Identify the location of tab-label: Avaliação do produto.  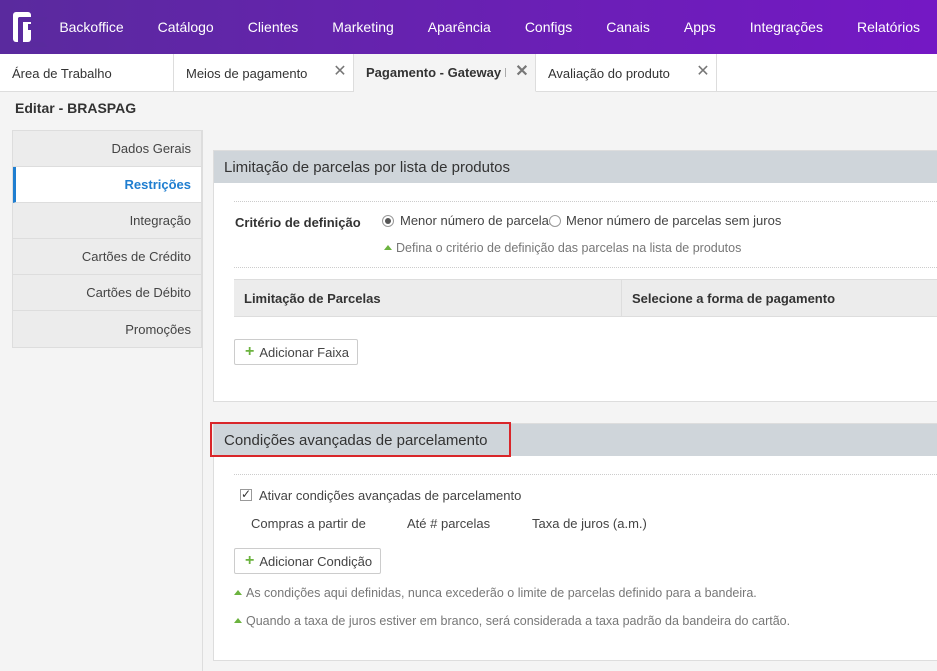
(609, 73).